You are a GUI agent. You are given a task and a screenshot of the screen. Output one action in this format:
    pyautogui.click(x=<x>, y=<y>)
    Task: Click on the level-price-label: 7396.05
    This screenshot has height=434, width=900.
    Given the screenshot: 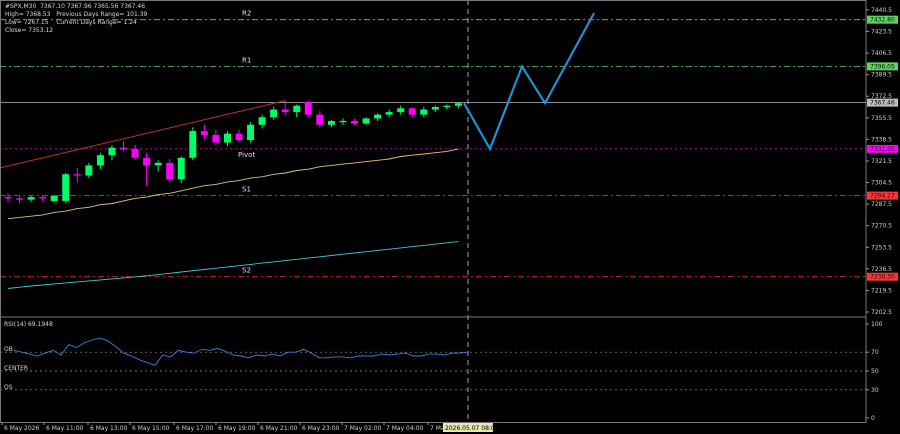 What is the action you would take?
    pyautogui.click(x=882, y=66)
    